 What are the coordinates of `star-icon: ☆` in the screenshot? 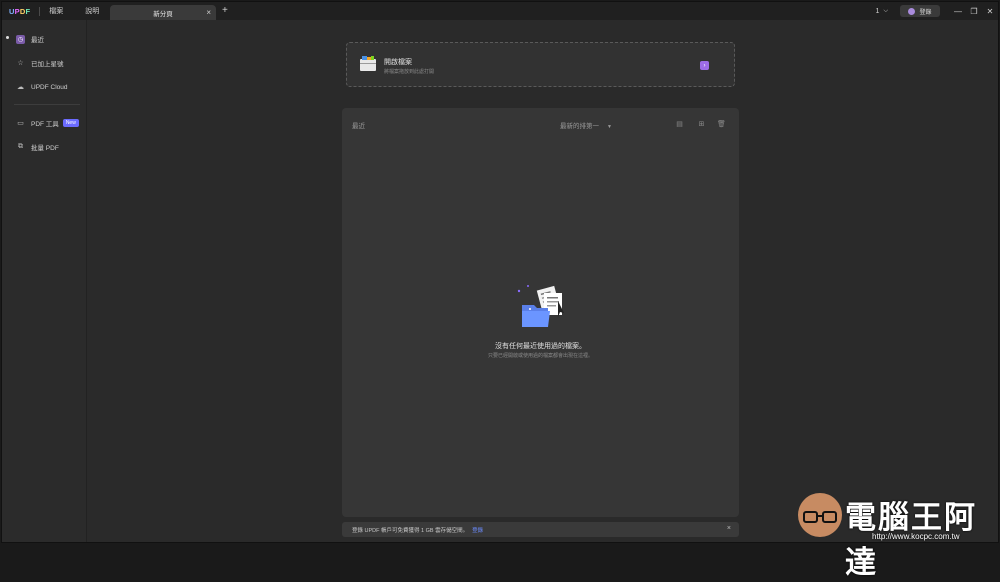 It's located at (20, 63).